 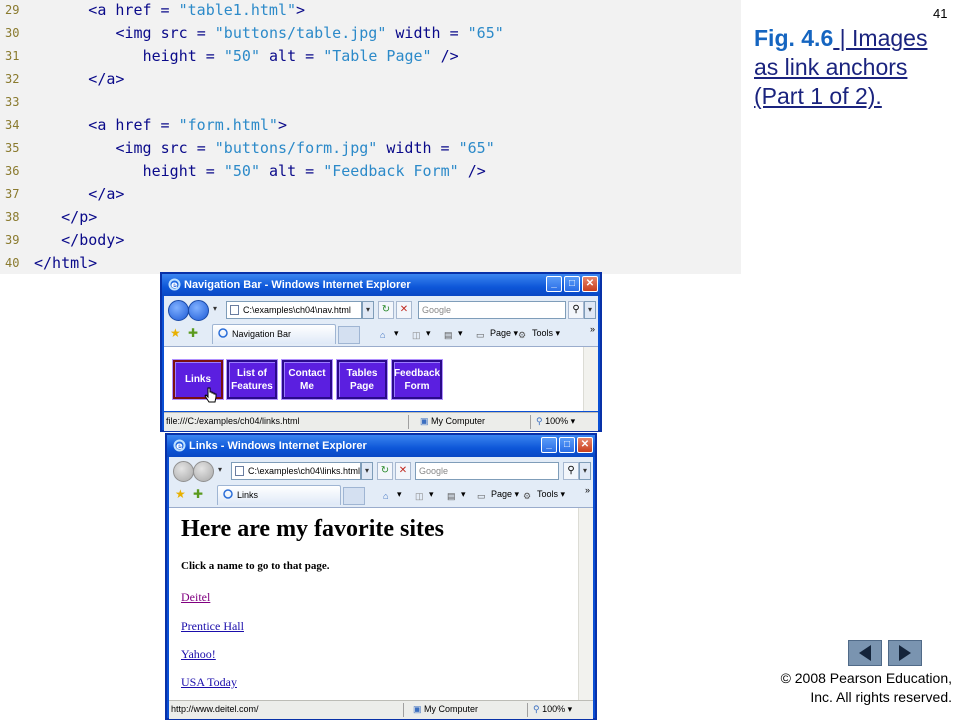 I want to click on link-yahoo: Yahoo!, so click(x=198, y=654).